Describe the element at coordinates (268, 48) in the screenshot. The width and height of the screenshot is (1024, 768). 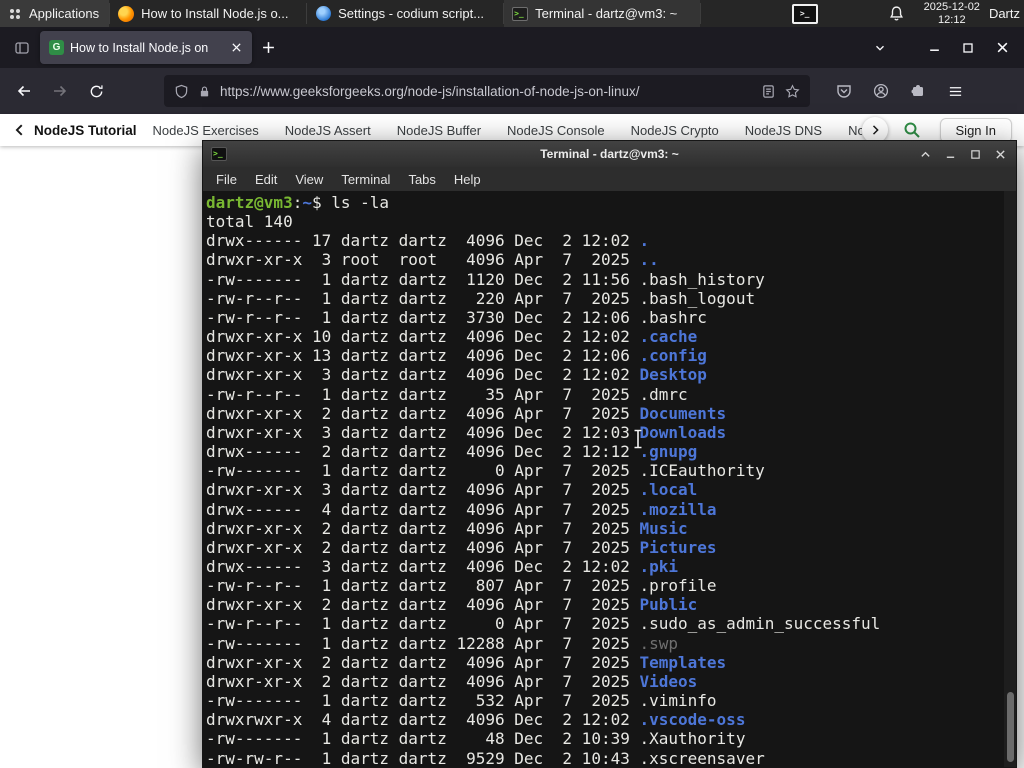
I see `new-tab-button` at that location.